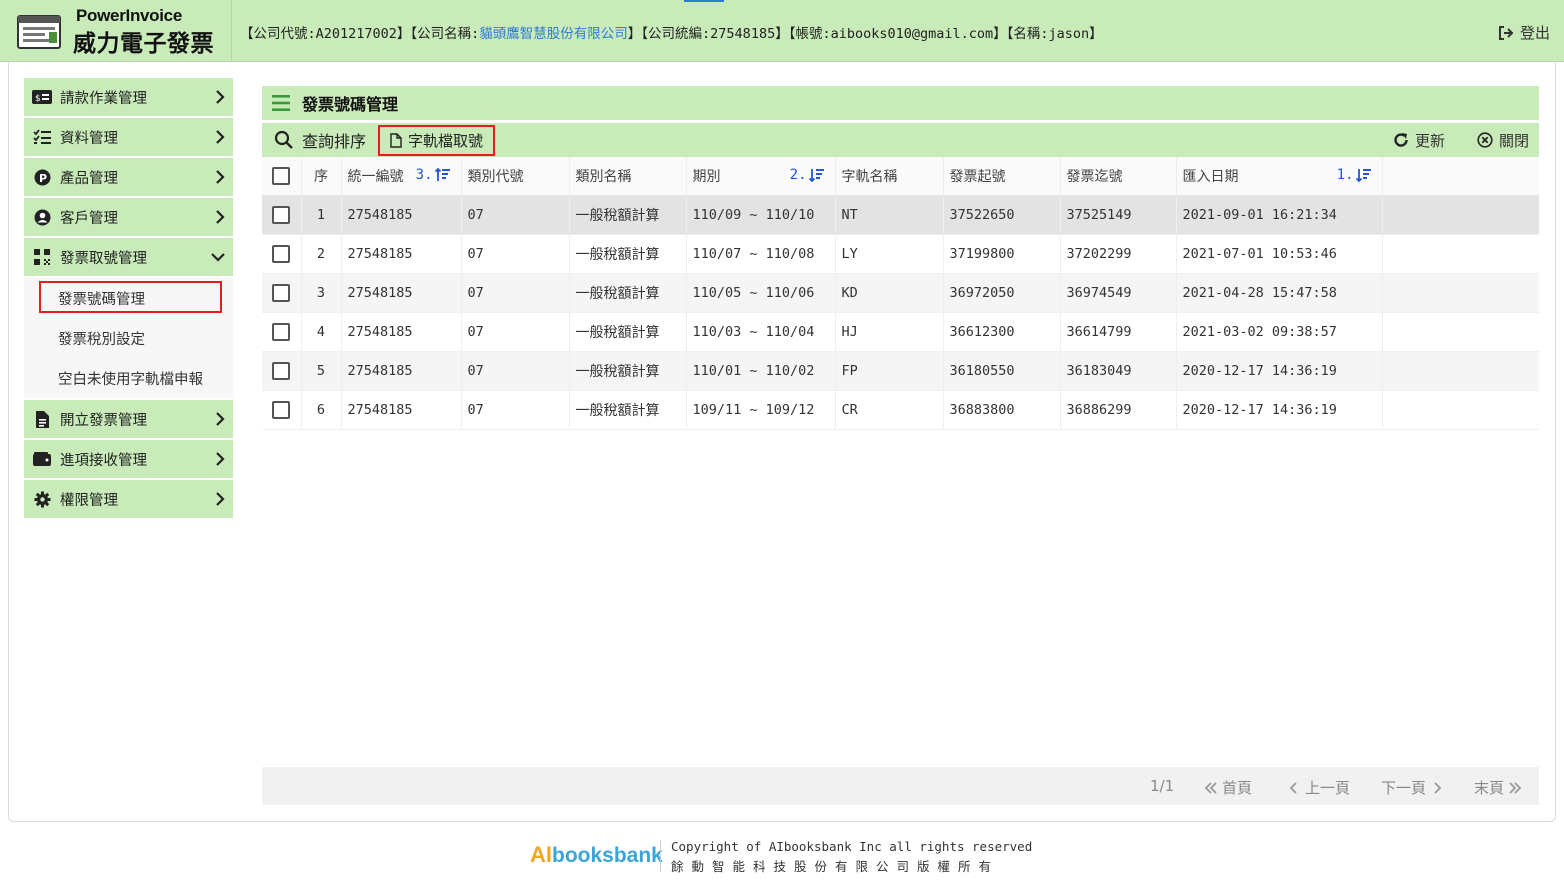  I want to click on first-page-button: 首頁, so click(1228, 787).